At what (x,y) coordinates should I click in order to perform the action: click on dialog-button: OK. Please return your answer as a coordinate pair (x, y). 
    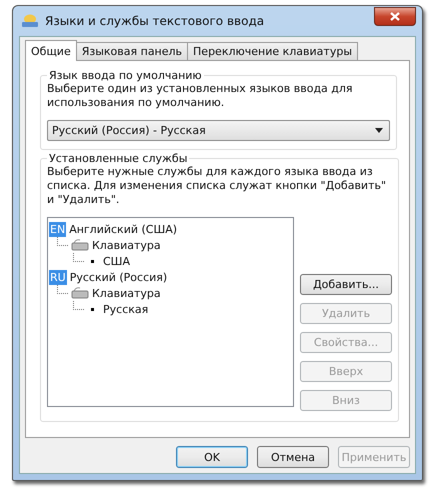
    Looking at the image, I should click on (212, 457).